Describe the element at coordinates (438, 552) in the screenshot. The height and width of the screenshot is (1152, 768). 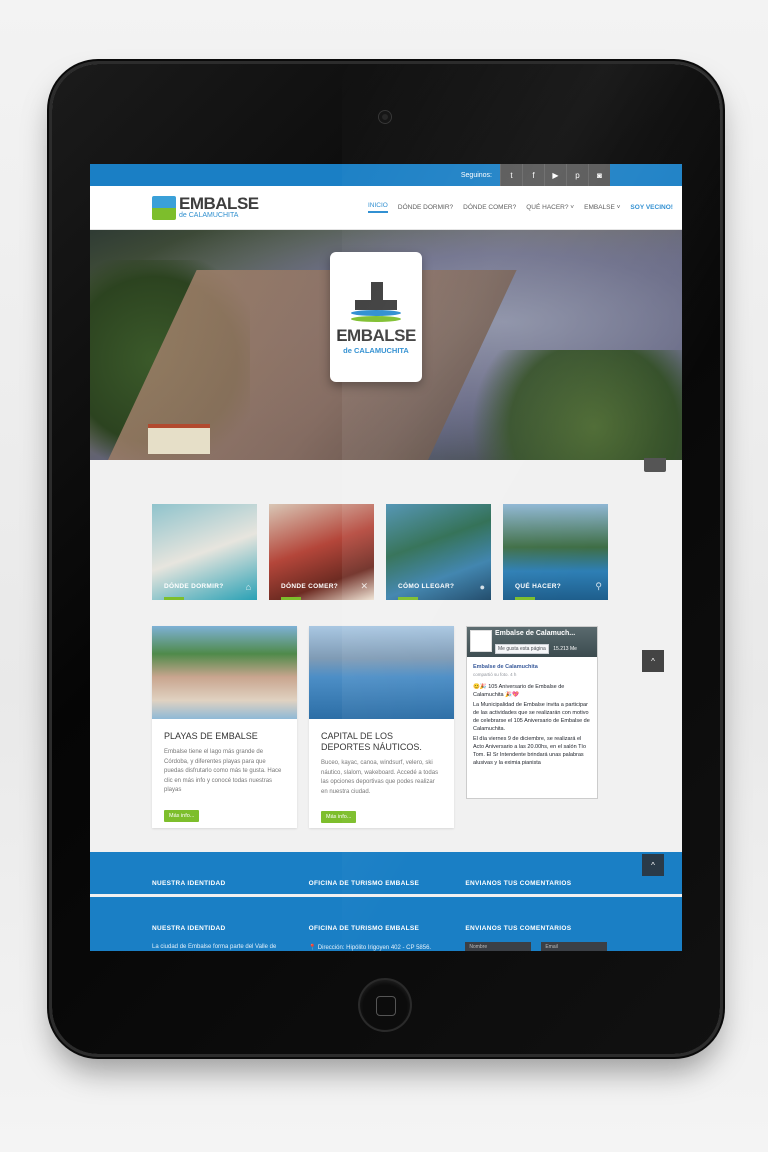
I see `card-como-llegar: CÓMO LLEGAR? ●` at that location.